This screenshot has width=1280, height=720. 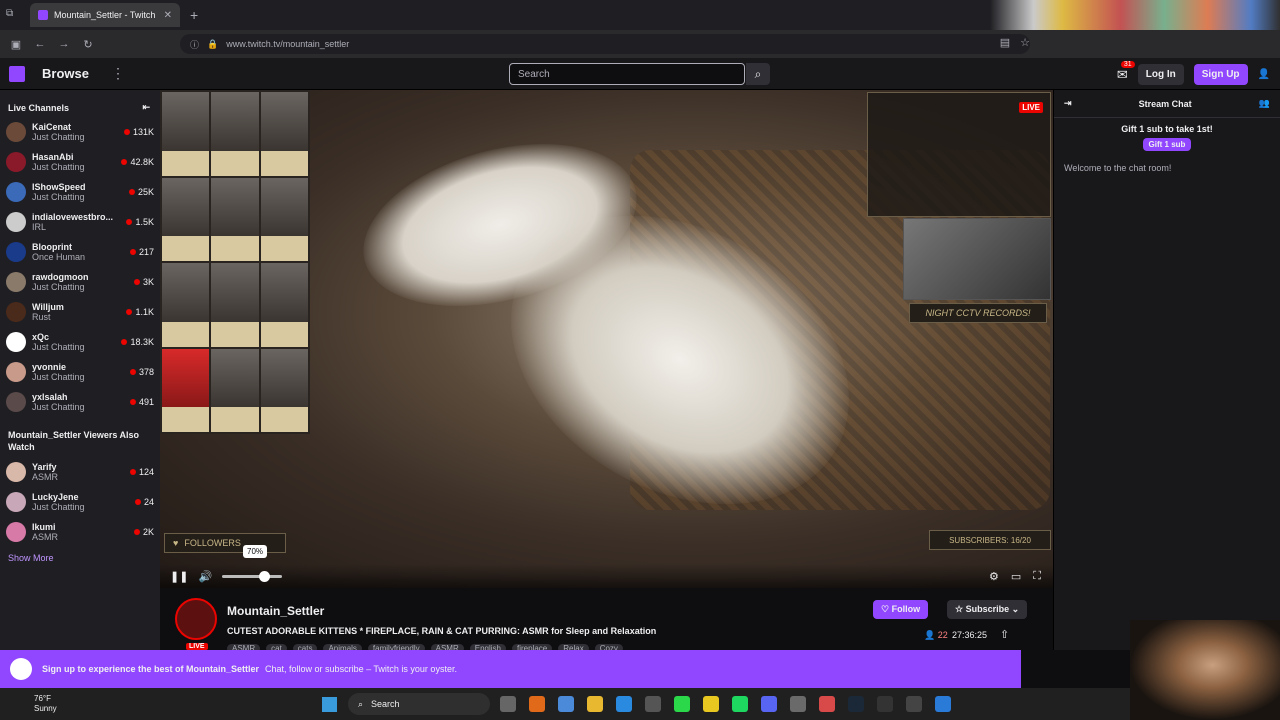 What do you see at coordinates (627, 74) in the screenshot?
I see `search-input: Search` at bounding box center [627, 74].